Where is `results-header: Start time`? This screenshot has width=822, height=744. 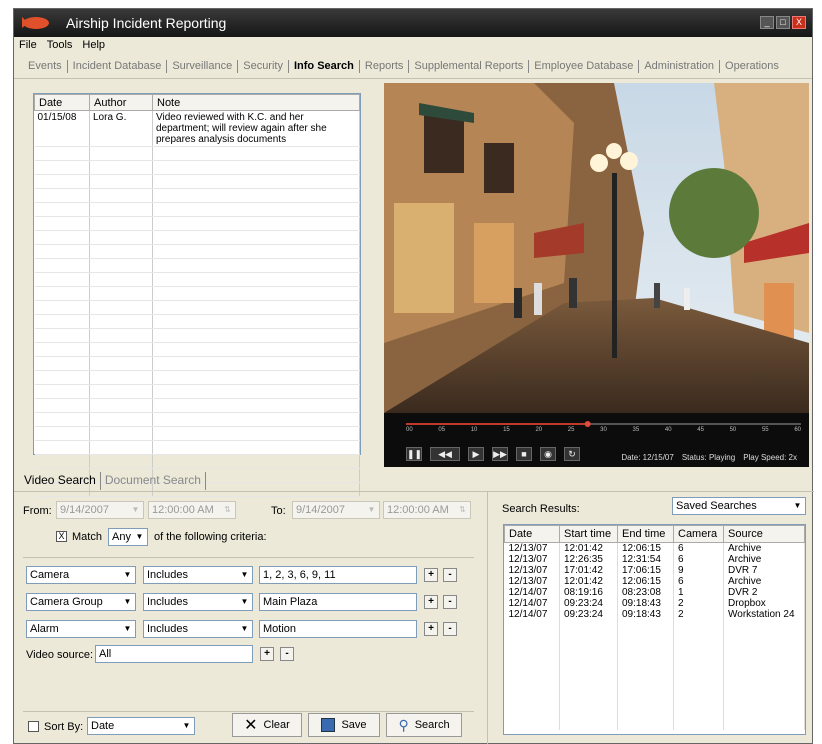
results-header: Start time is located at coordinates (588, 534).